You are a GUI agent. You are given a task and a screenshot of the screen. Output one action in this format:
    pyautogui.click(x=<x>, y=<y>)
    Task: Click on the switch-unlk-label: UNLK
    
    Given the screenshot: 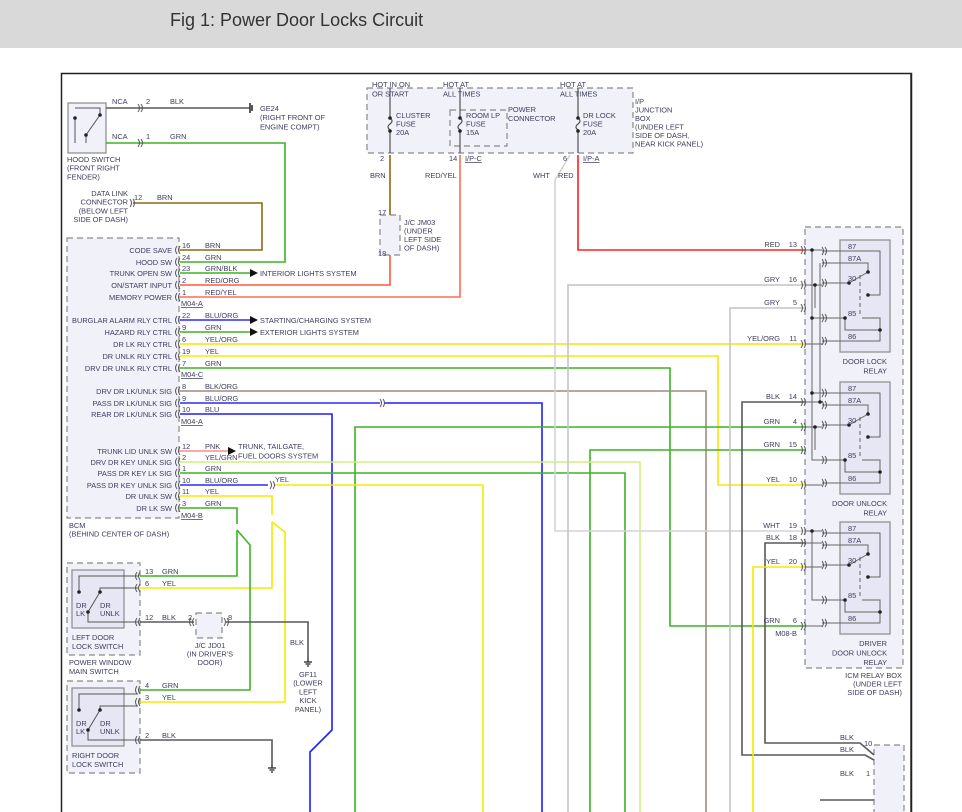 What is the action you would take?
    pyautogui.click(x=110, y=613)
    